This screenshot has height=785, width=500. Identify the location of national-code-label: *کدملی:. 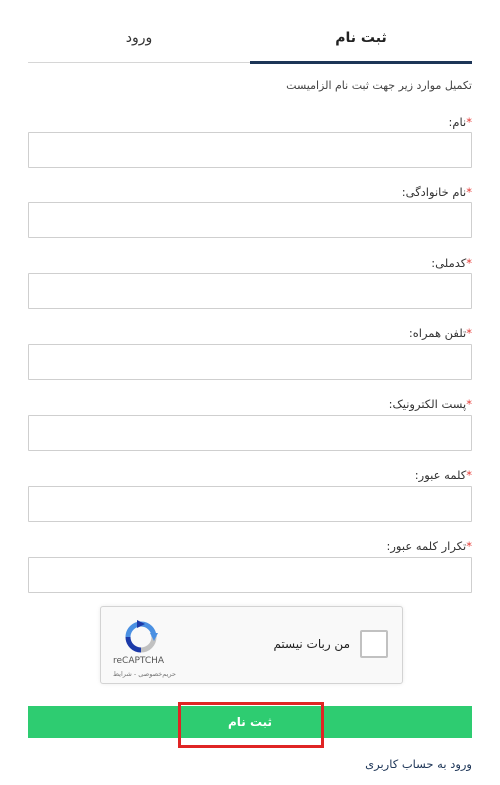
(451, 263).